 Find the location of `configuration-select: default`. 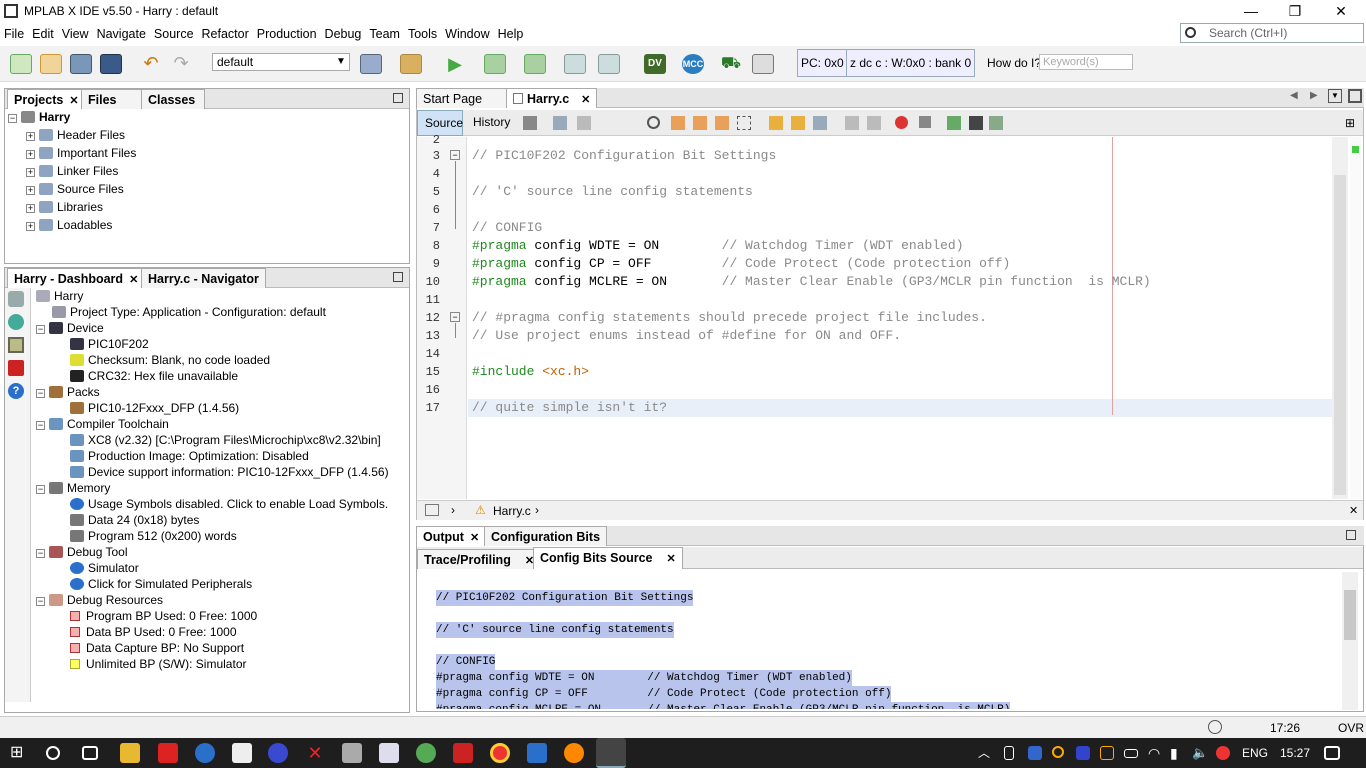

configuration-select: default is located at coordinates (281, 62).